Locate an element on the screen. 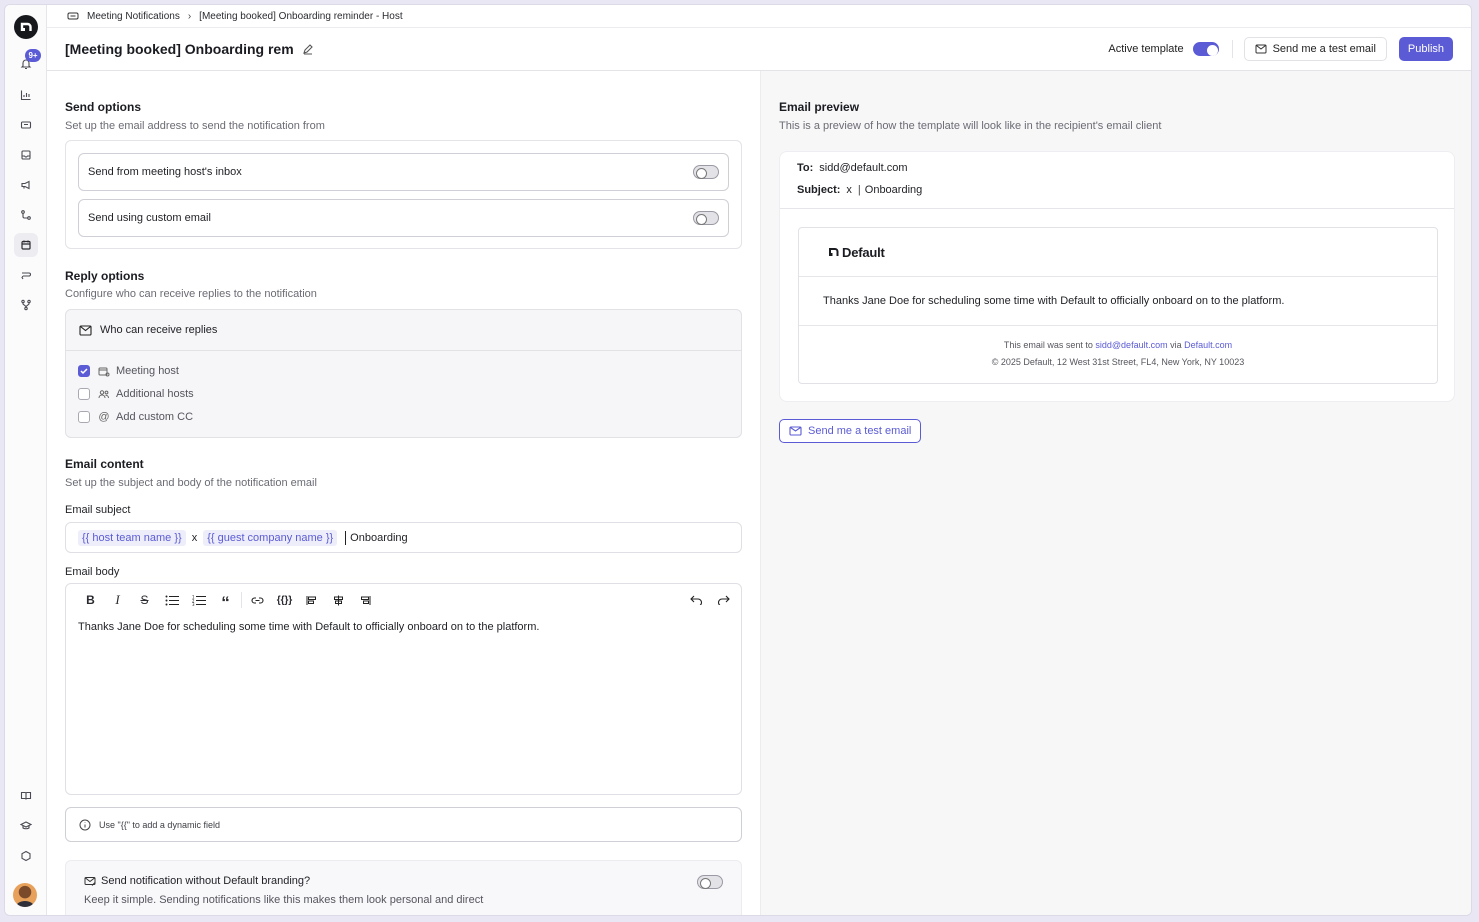 This screenshot has height=922, width=1479. to-label: To: is located at coordinates (805, 168).